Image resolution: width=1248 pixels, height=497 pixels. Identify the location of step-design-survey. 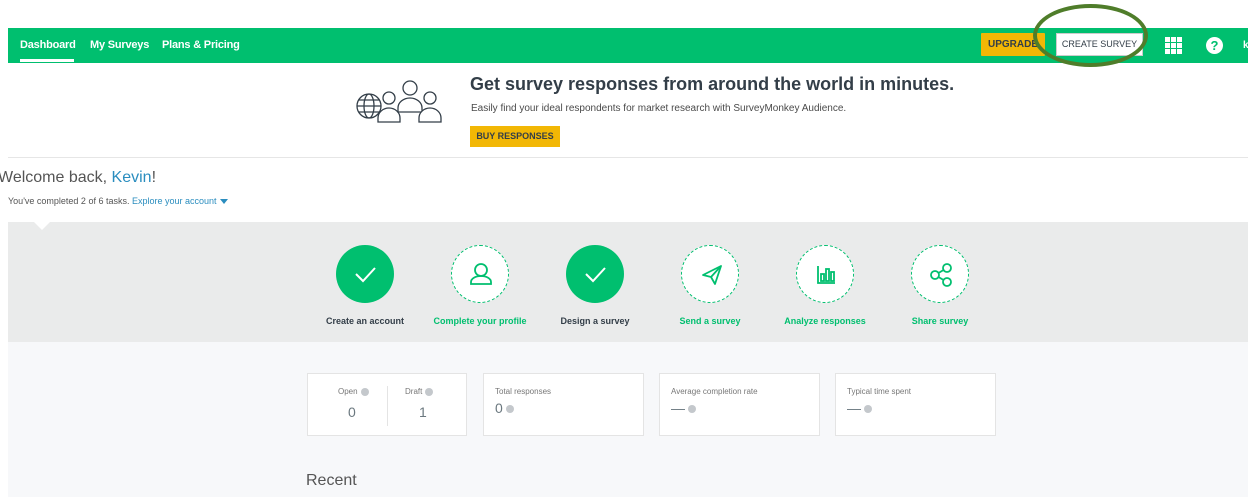
(595, 274).